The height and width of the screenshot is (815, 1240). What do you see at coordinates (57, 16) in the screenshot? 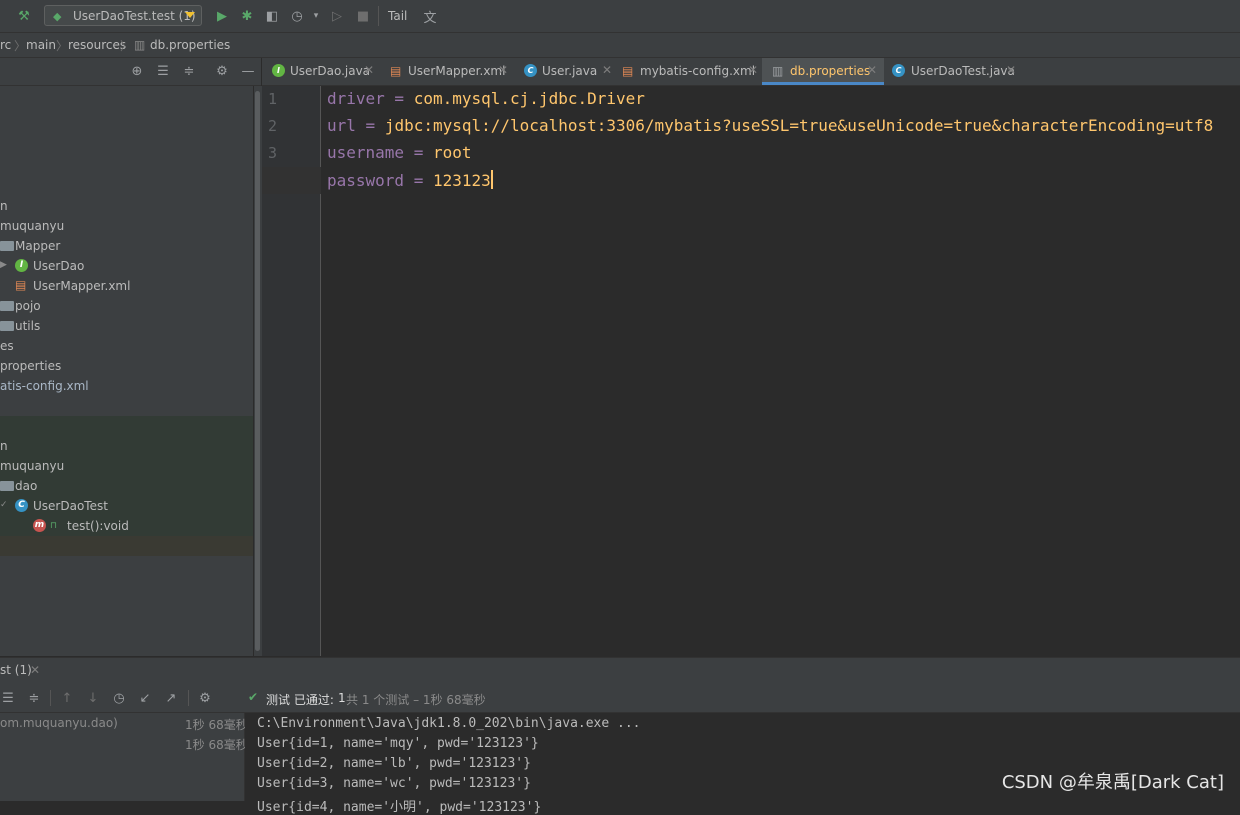
I see `test-config-icon: ◆` at bounding box center [57, 16].